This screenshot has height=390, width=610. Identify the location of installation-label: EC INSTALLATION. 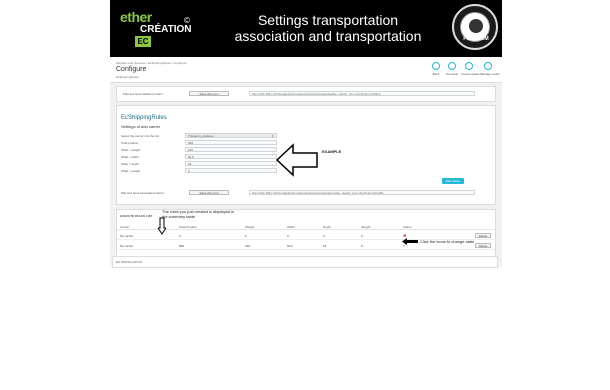
(129, 262).